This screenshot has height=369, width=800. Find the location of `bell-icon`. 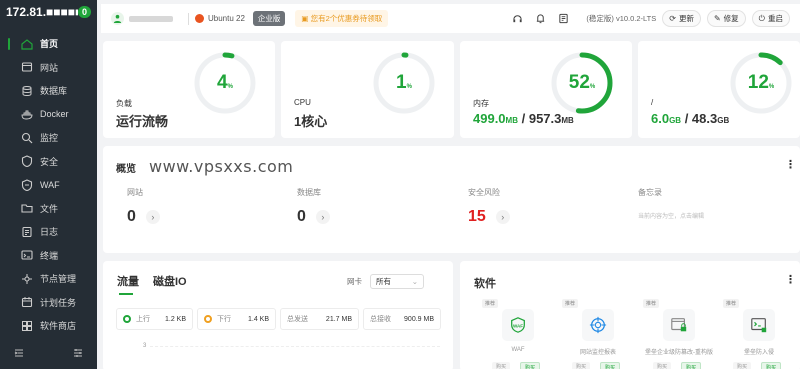

bell-icon is located at coordinates (540, 19).